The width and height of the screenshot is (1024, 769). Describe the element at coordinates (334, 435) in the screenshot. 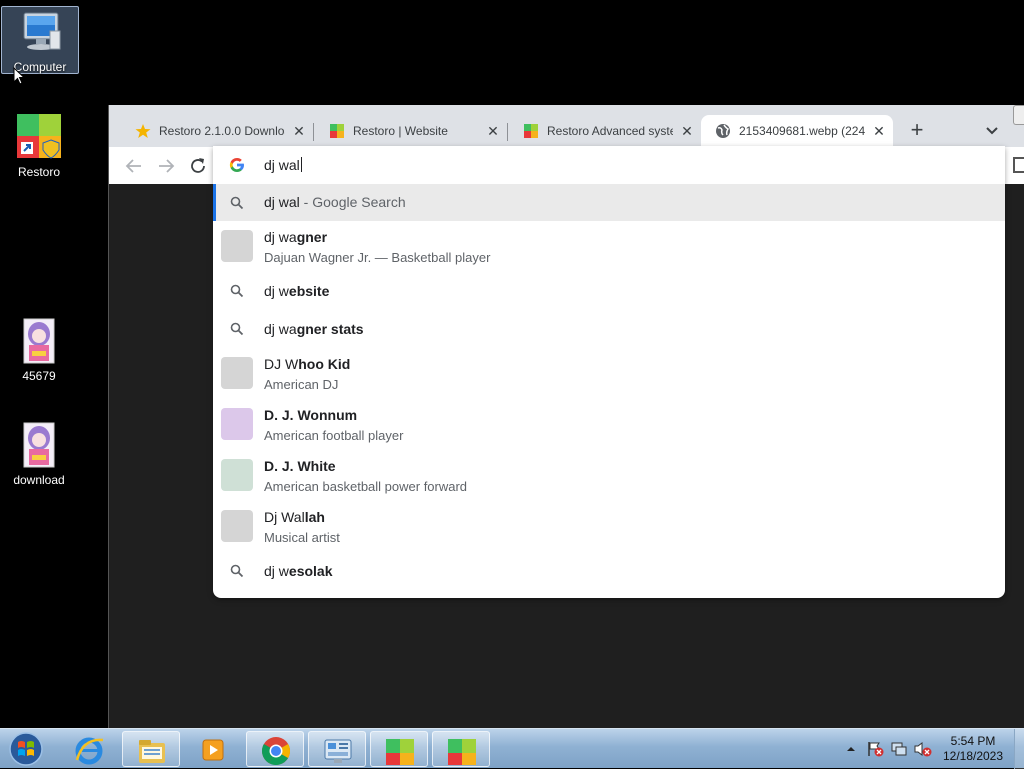

I see `suggestion-subtext: American football player` at that location.